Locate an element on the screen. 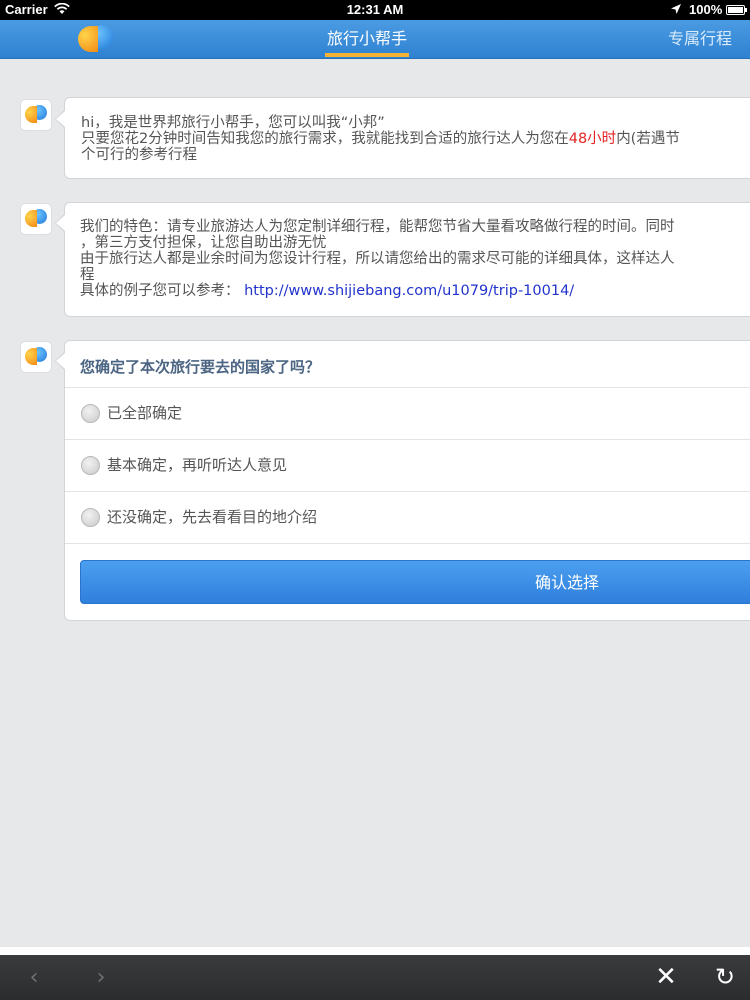  option-label: 还没确定，先去看看目的地介绍 is located at coordinates (212, 517).